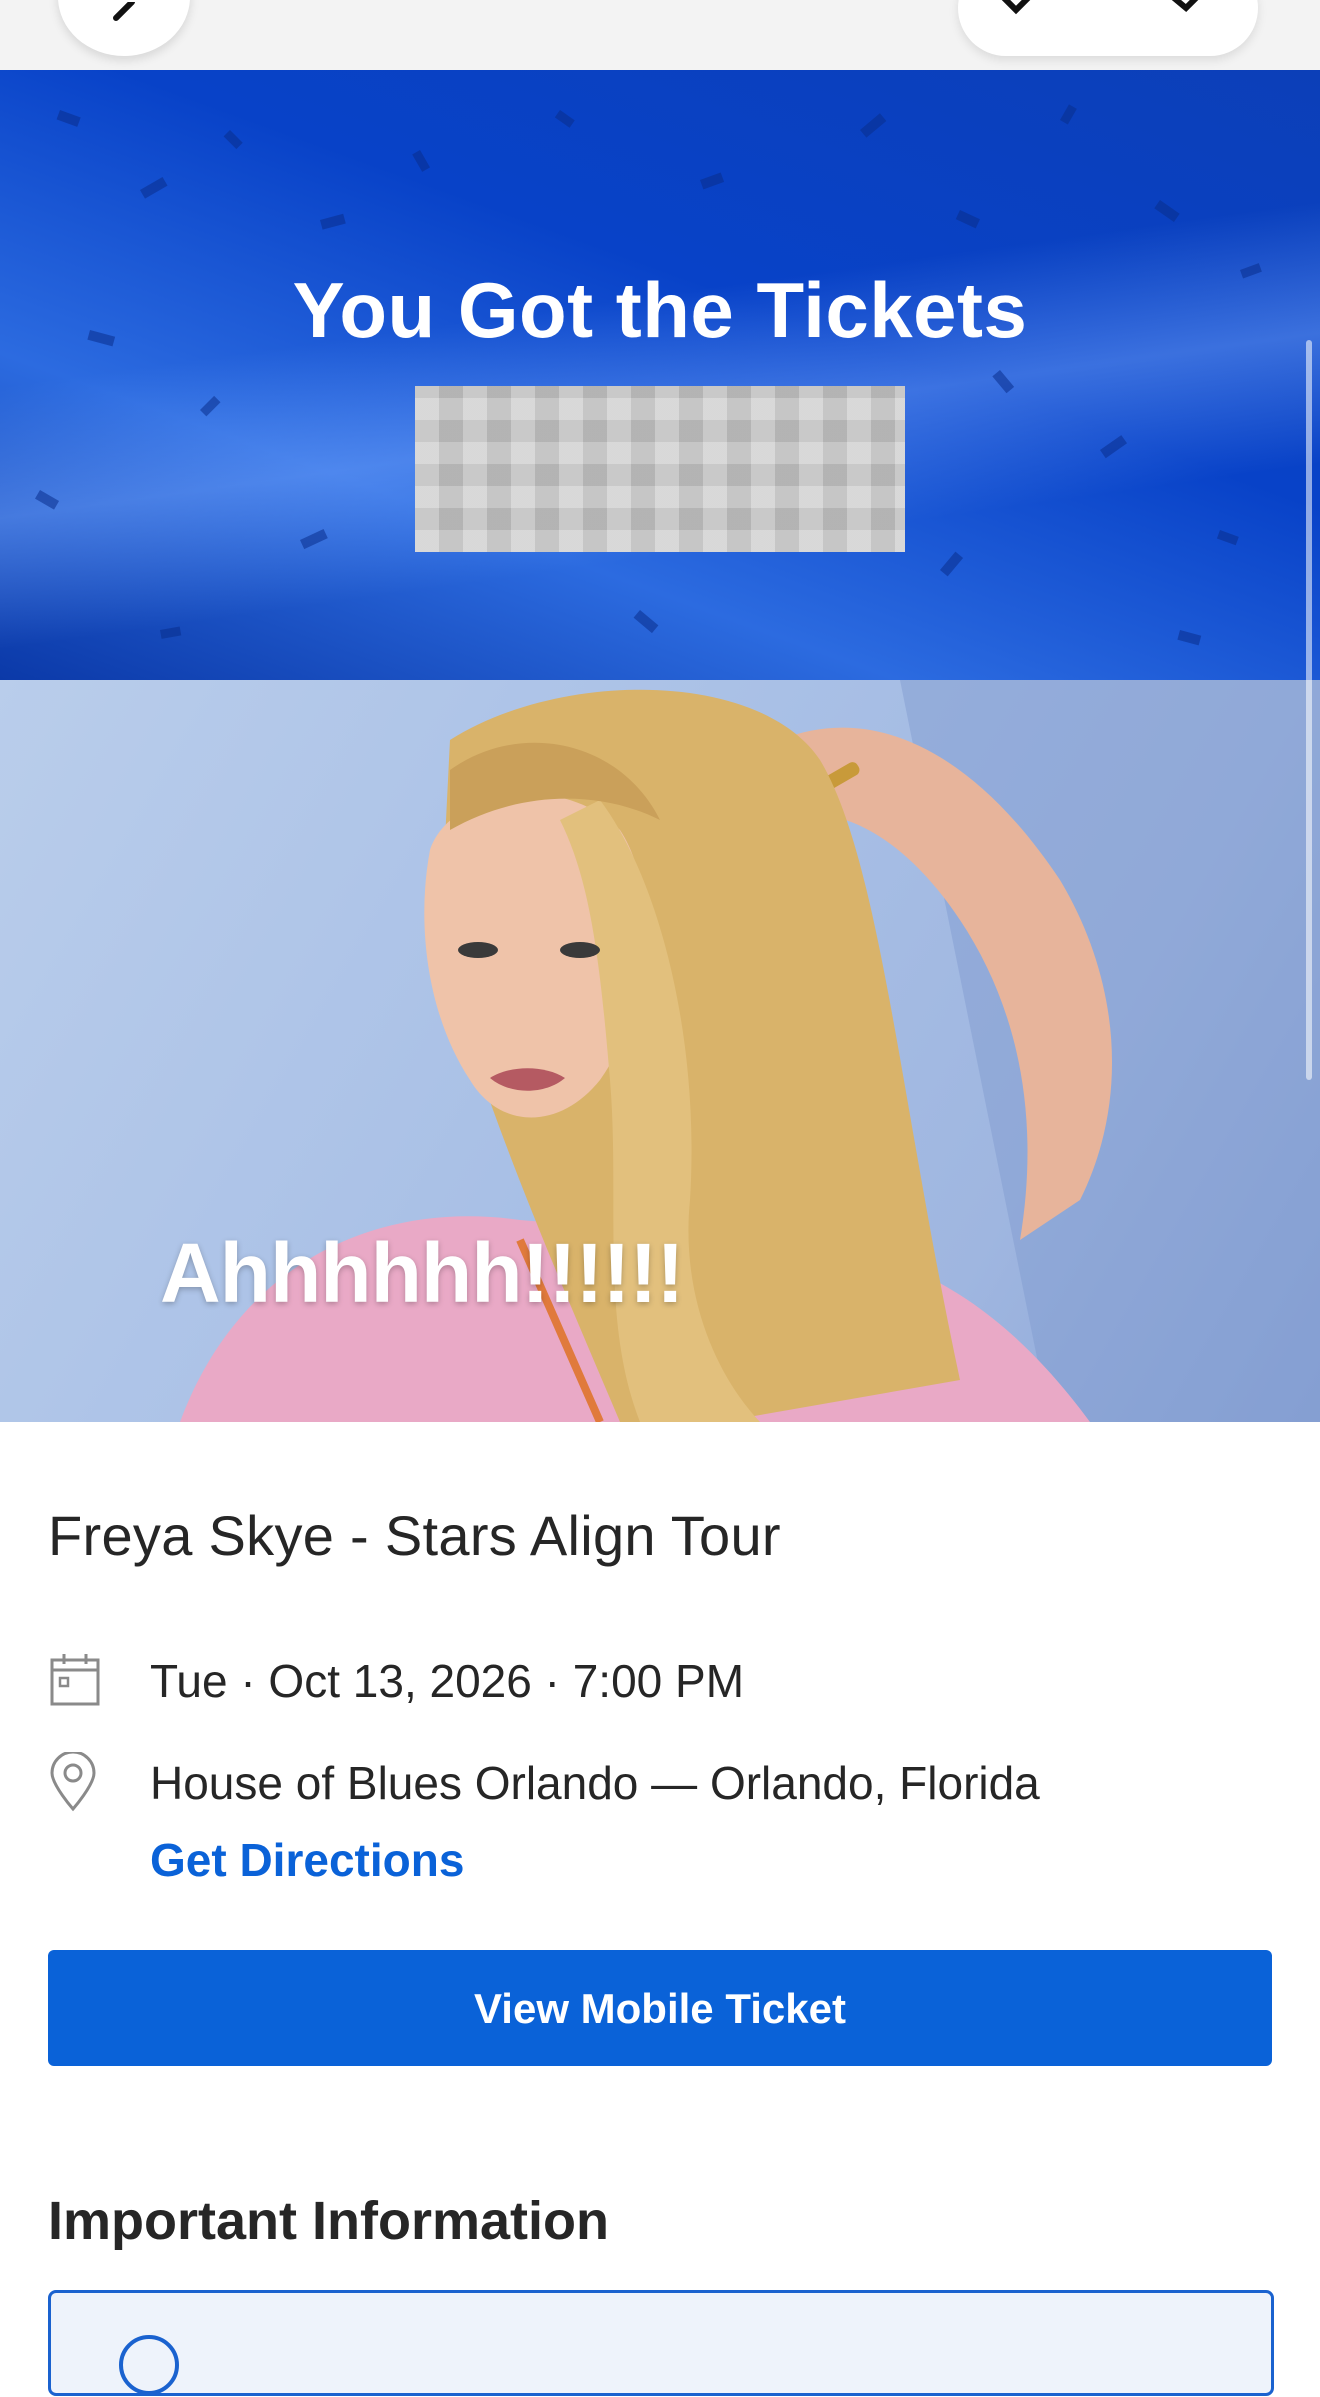 The width and height of the screenshot is (1320, 2397). What do you see at coordinates (414, 1535) in the screenshot?
I see `event-title: Freya Skye - Stars Align Tour` at bounding box center [414, 1535].